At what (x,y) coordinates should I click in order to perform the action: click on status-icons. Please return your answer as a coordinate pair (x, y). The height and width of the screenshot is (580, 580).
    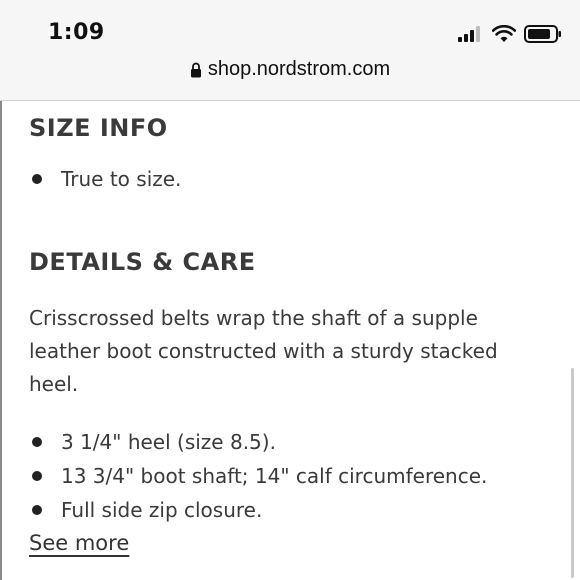
    Looking at the image, I should click on (510, 34).